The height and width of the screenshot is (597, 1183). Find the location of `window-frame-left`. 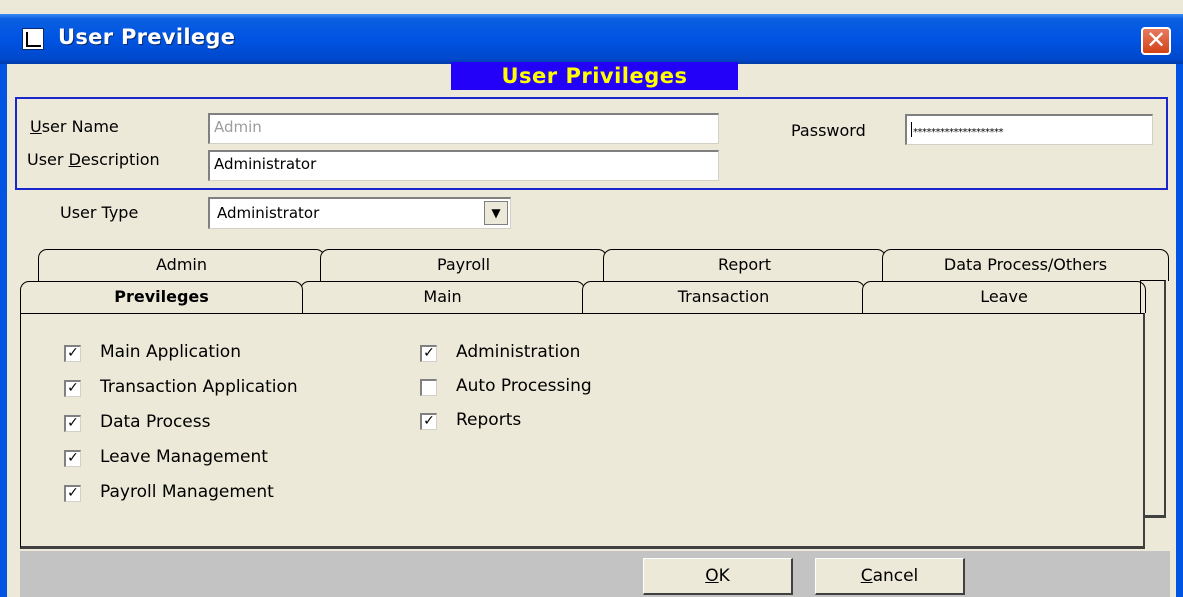

window-frame-left is located at coordinates (3, 330).